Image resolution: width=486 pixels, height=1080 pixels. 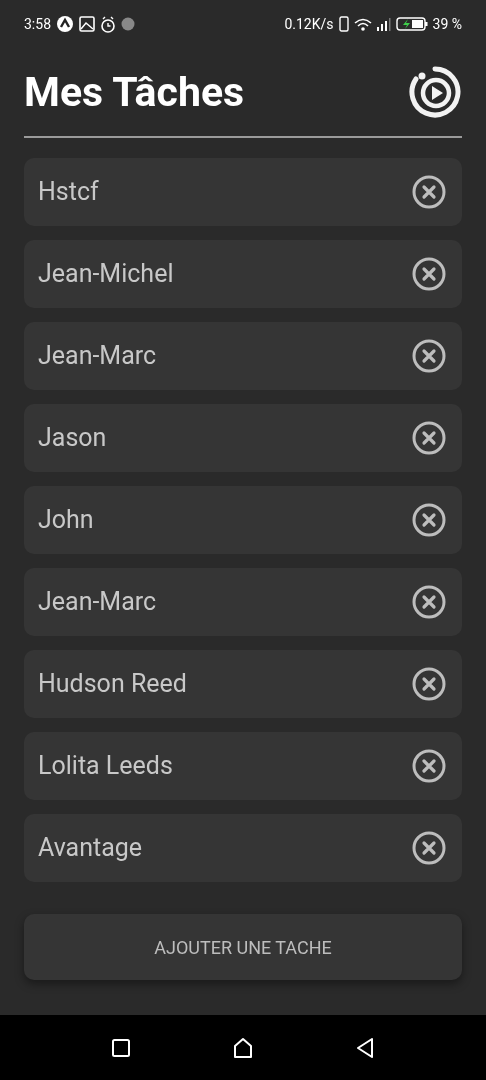 I want to click on signal-icon, so click(x=383, y=24).